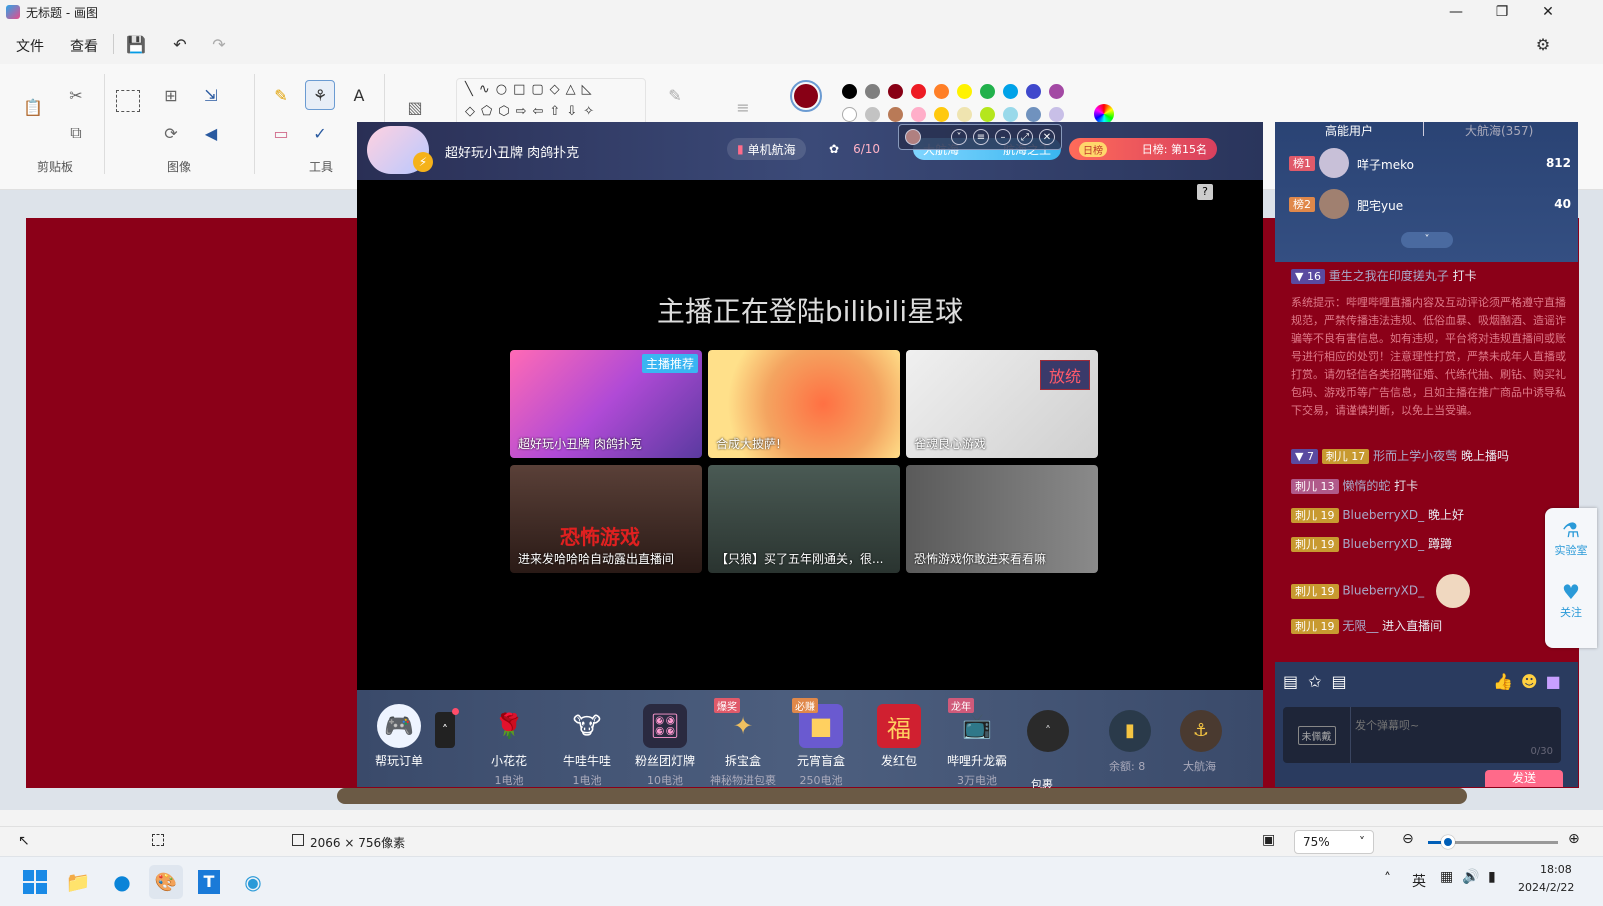 This screenshot has width=1603, height=906. What do you see at coordinates (1499, 130) in the screenshot?
I see `tab-voyage: 大航海(357)` at bounding box center [1499, 130].